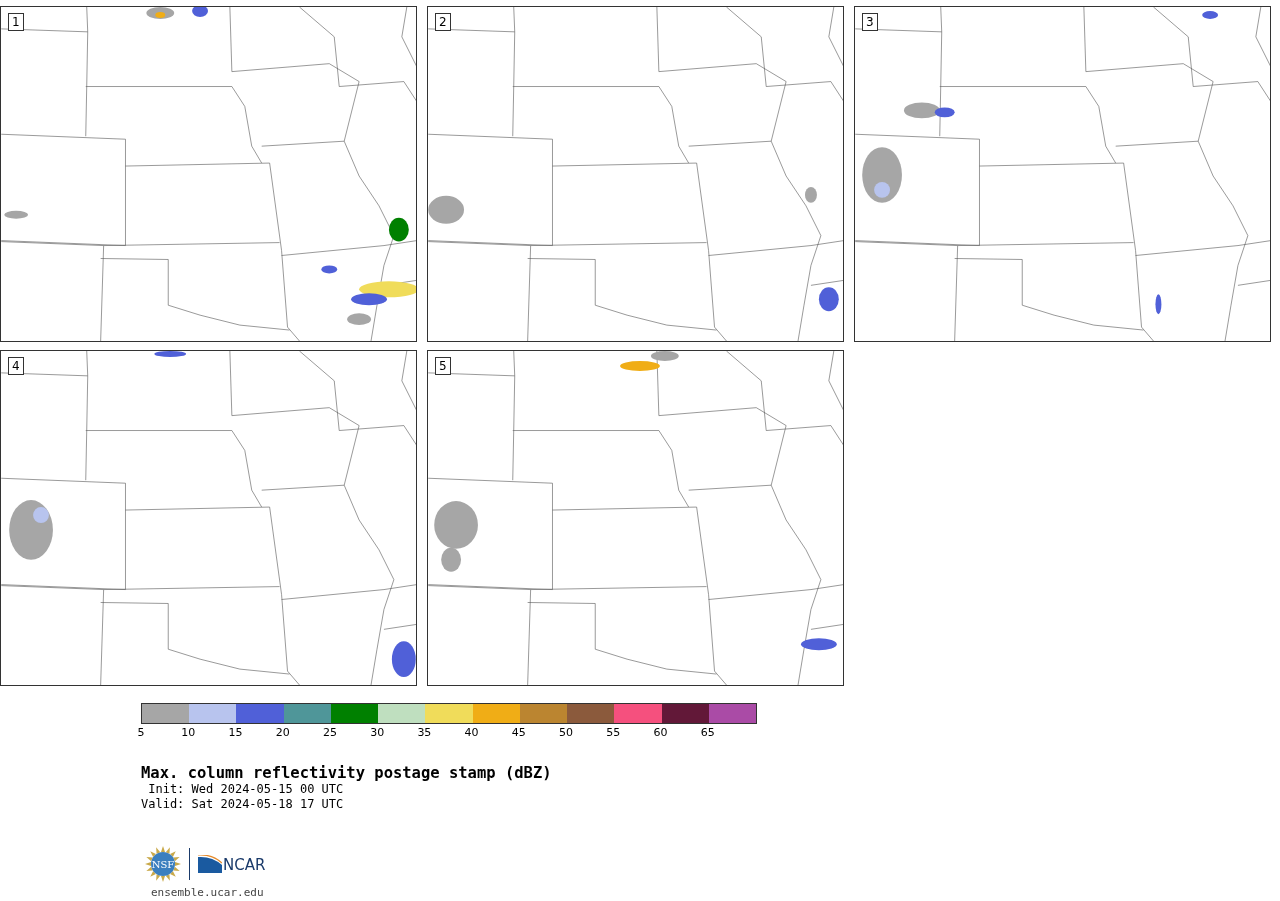 Image resolution: width=1280 pixels, height=901 pixels. I want to click on tick-label: 55, so click(613, 732).